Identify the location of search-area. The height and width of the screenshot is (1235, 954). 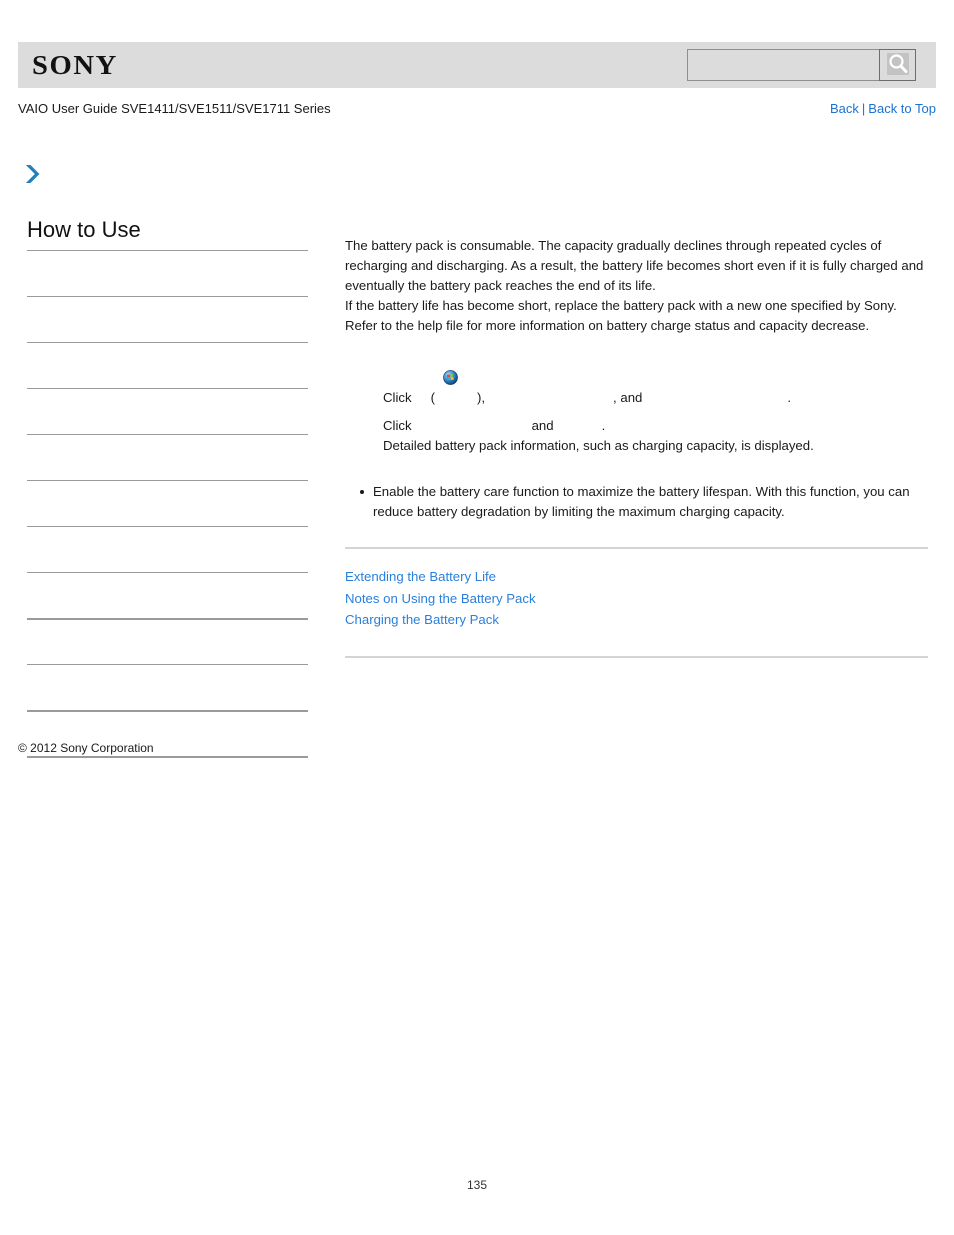
(801, 65).